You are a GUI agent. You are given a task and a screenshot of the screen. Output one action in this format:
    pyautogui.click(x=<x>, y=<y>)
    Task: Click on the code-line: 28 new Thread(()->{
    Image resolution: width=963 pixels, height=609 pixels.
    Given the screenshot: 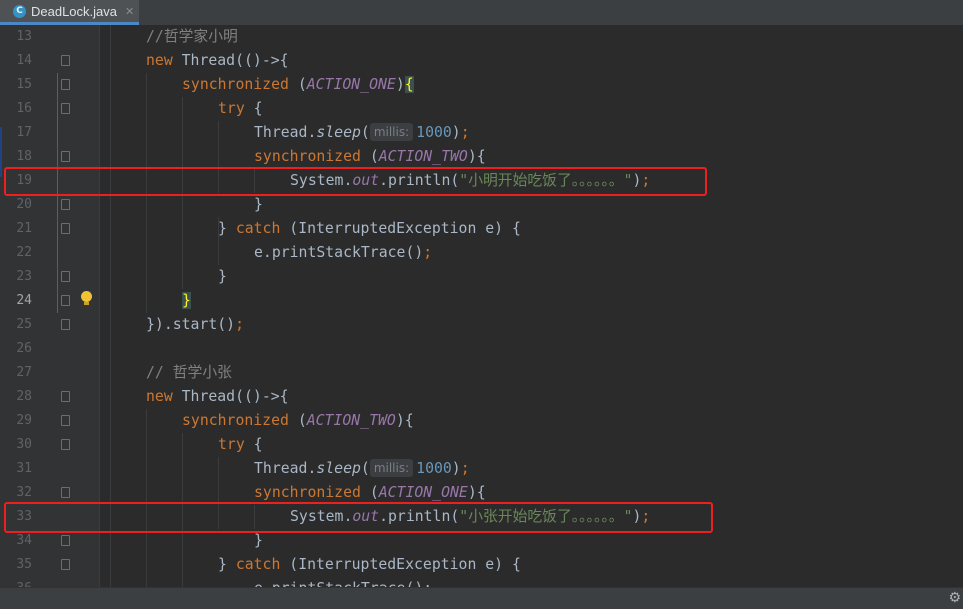 What is the action you would take?
    pyautogui.click(x=481, y=397)
    